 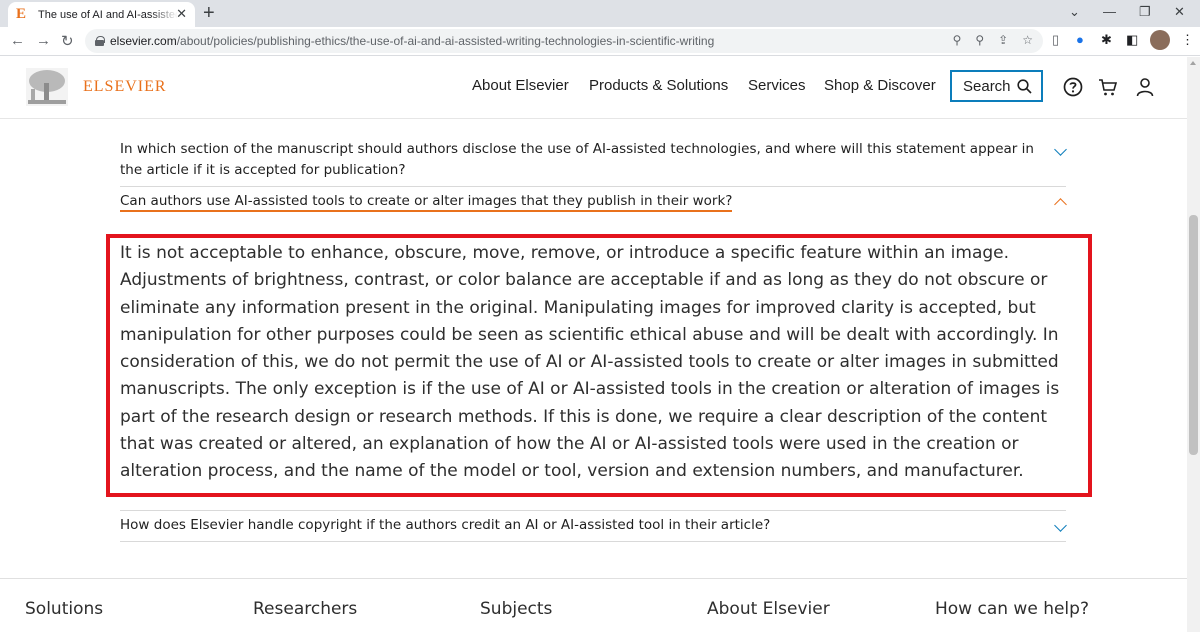 What do you see at coordinates (1073, 87) in the screenshot?
I see `help-icon` at bounding box center [1073, 87].